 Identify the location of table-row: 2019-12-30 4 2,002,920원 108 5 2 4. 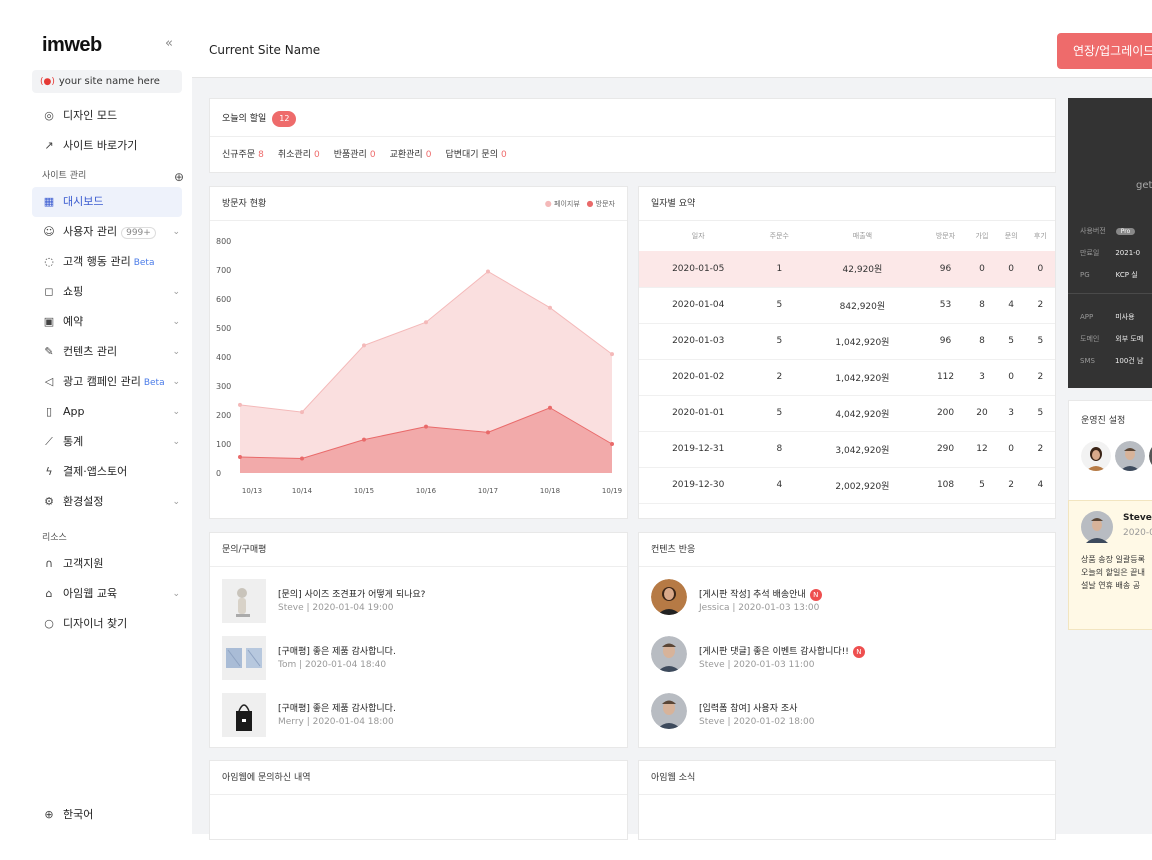
(847, 485).